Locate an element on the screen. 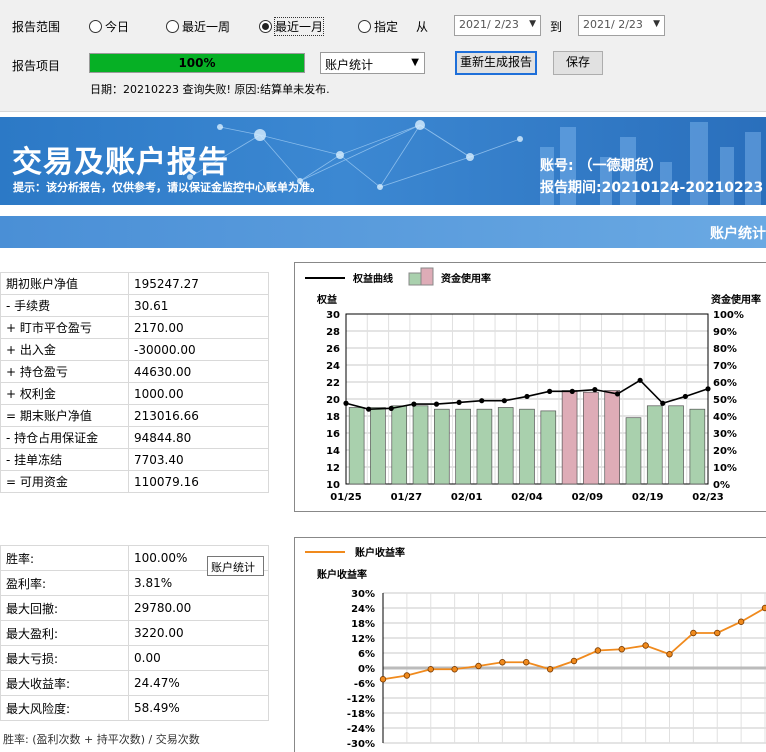 Image resolution: width=766 pixels, height=752 pixels. radio-label: 最近一月 is located at coordinates (299, 26).